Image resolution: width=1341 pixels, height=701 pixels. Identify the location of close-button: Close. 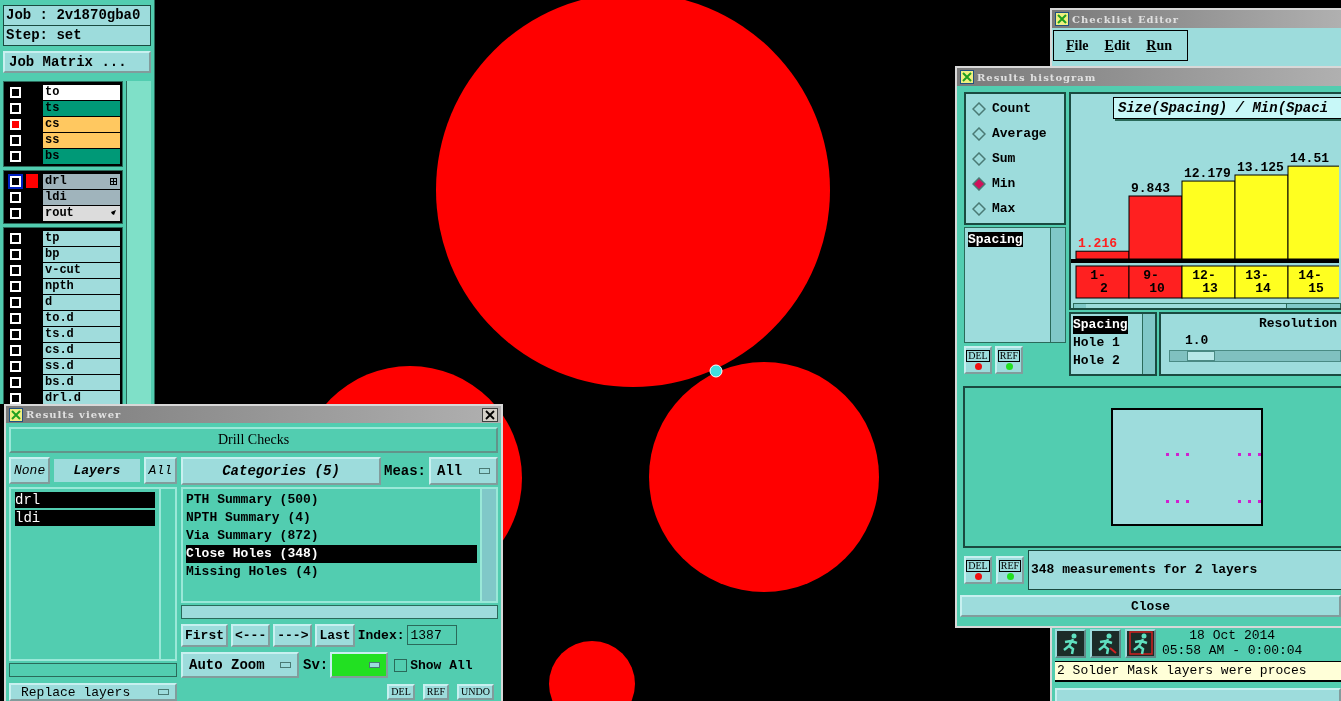
(1150, 606).